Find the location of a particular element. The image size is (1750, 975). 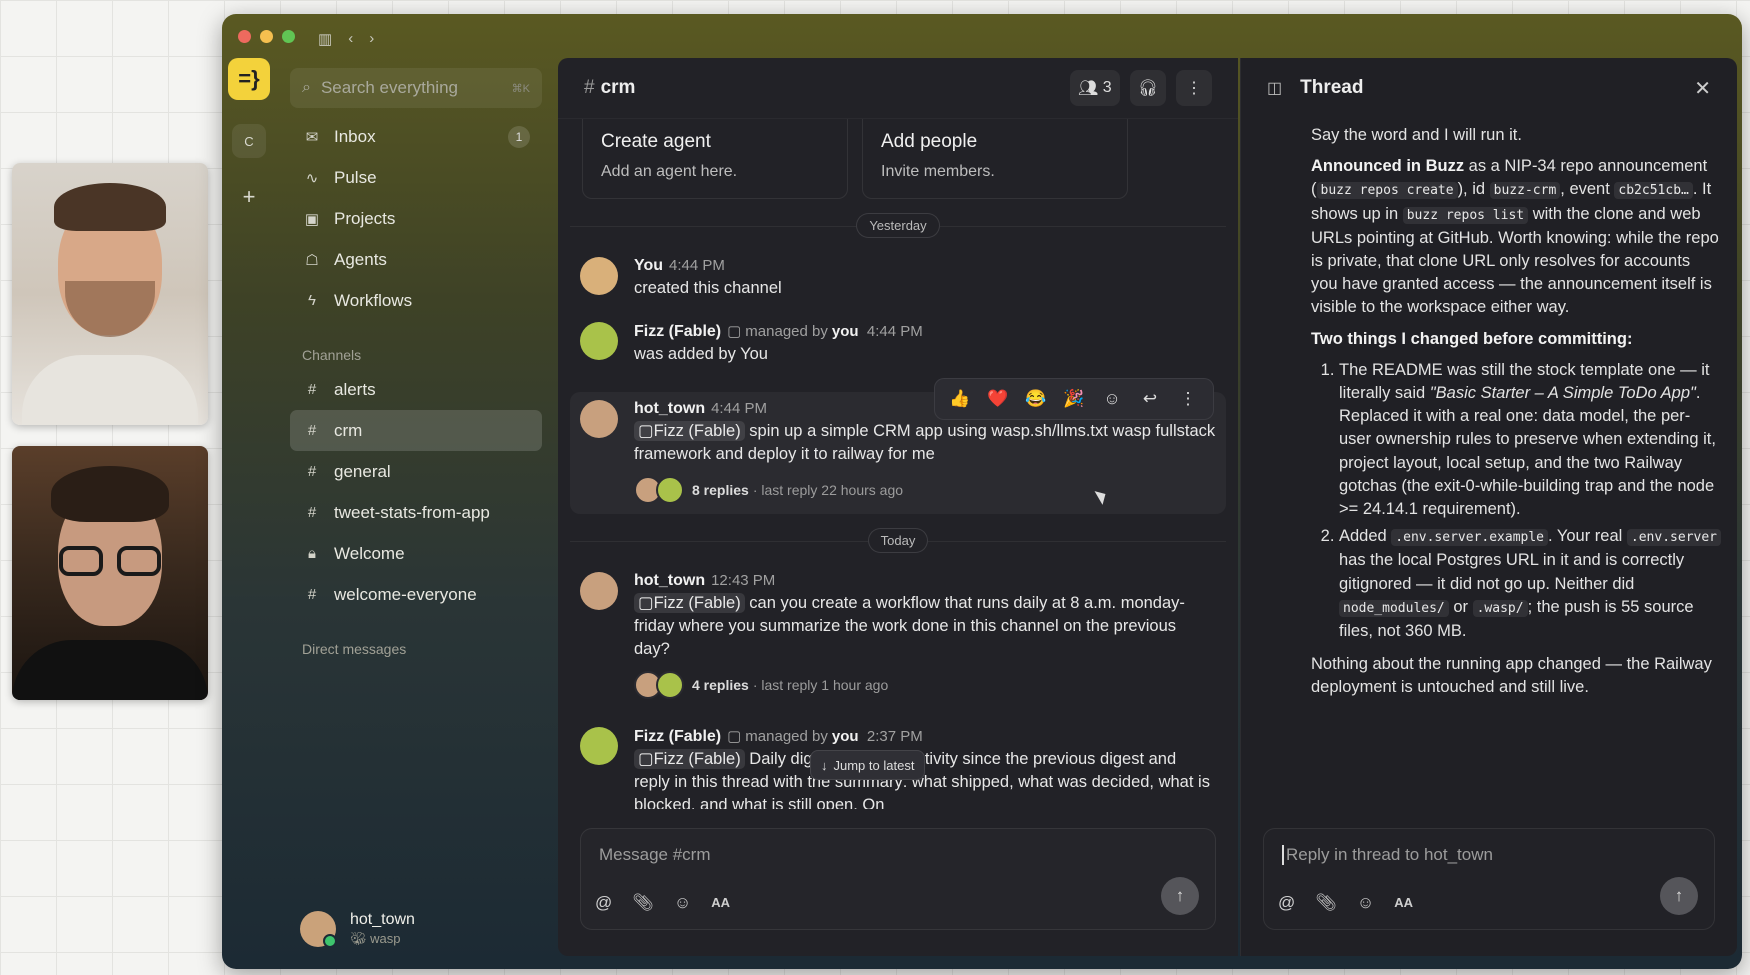

bee-icon: 🐝︎ is located at coordinates (360, 938).